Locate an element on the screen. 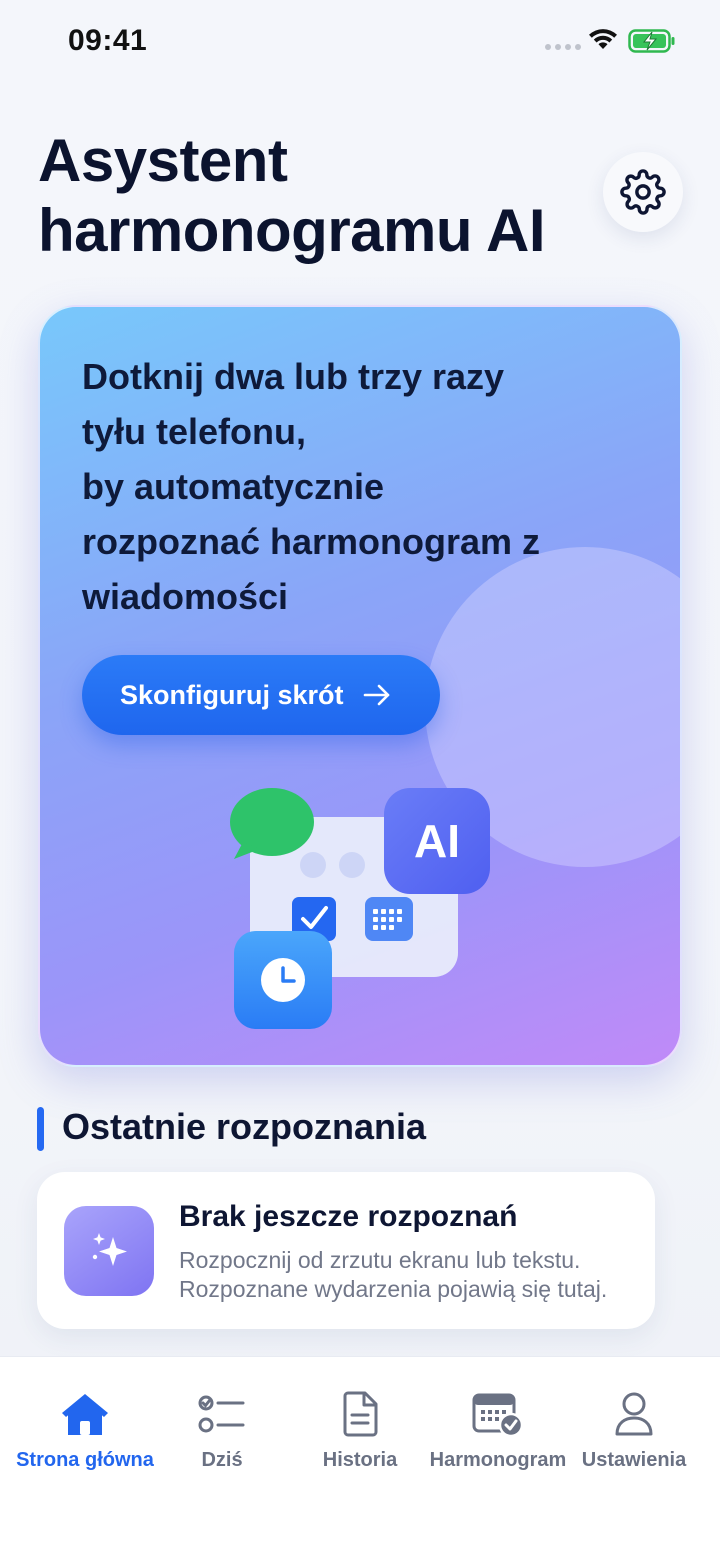 Image resolution: width=720 pixels, height=1558 pixels. tab-today-label: Dziś is located at coordinates (222, 1460).